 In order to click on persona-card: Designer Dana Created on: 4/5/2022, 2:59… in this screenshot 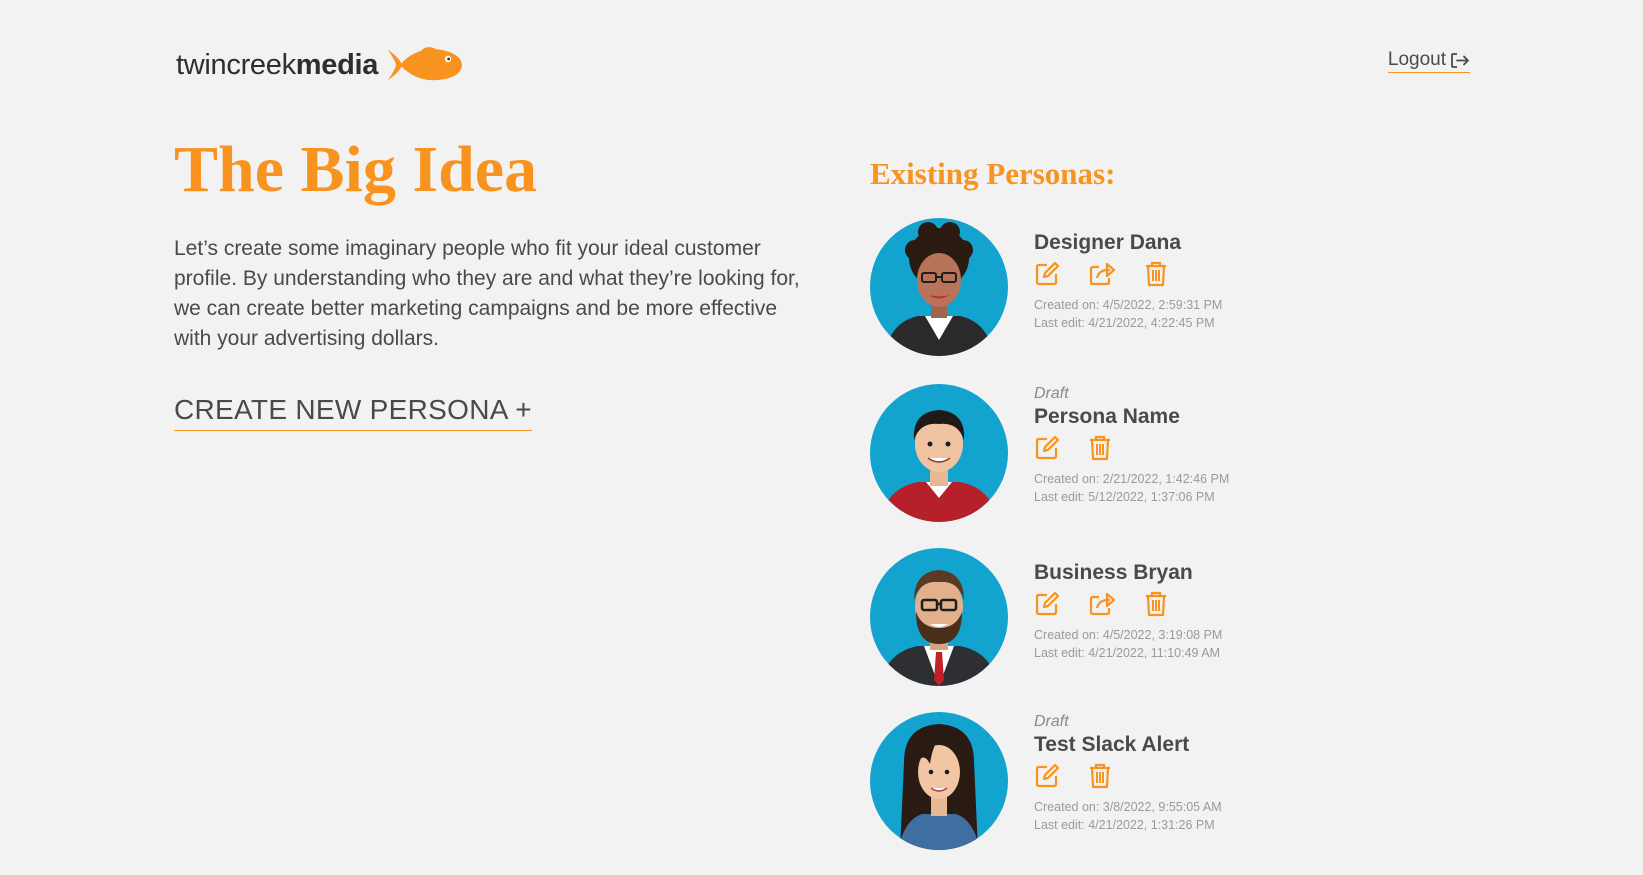, I will do `click(1130, 288)`.